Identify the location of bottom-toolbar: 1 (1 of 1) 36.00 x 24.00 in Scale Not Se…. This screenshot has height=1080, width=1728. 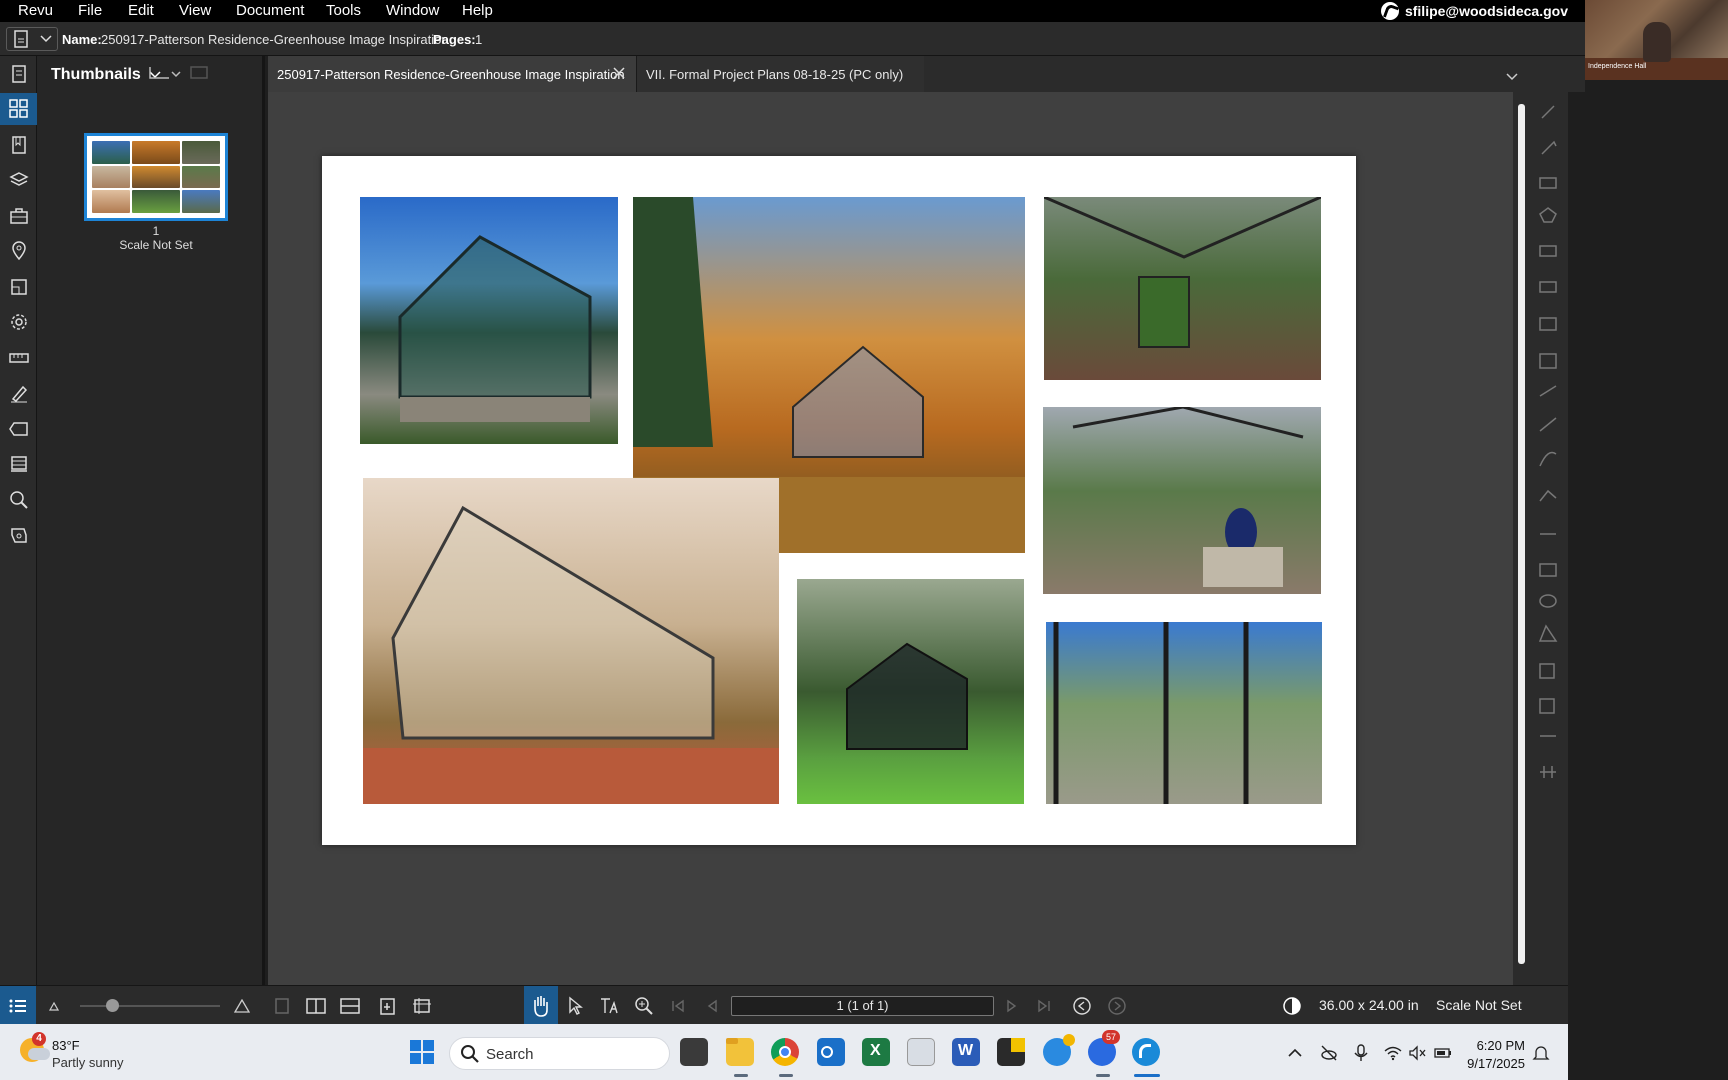
(784, 1005).